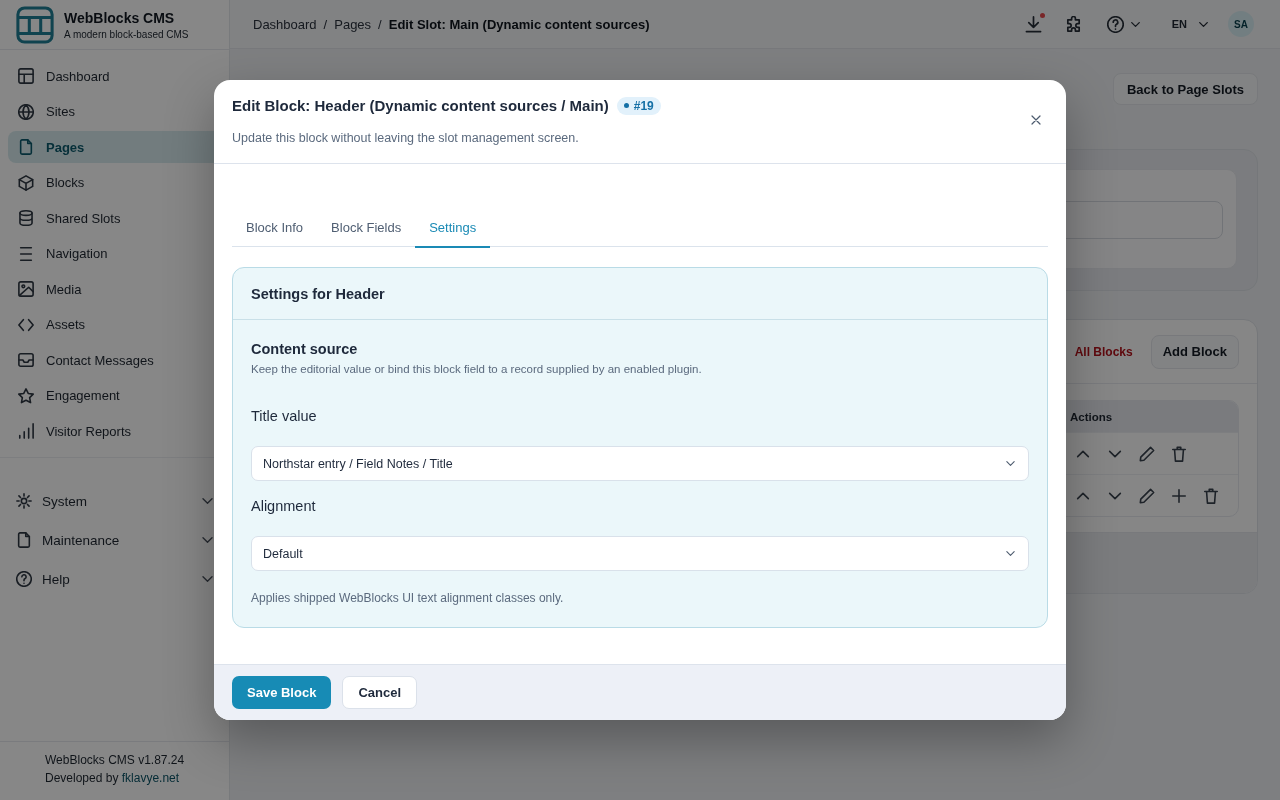 Image resolution: width=1280 pixels, height=800 pixels. Describe the element at coordinates (275, 228) in the screenshot. I see `tab: Block Info` at that location.